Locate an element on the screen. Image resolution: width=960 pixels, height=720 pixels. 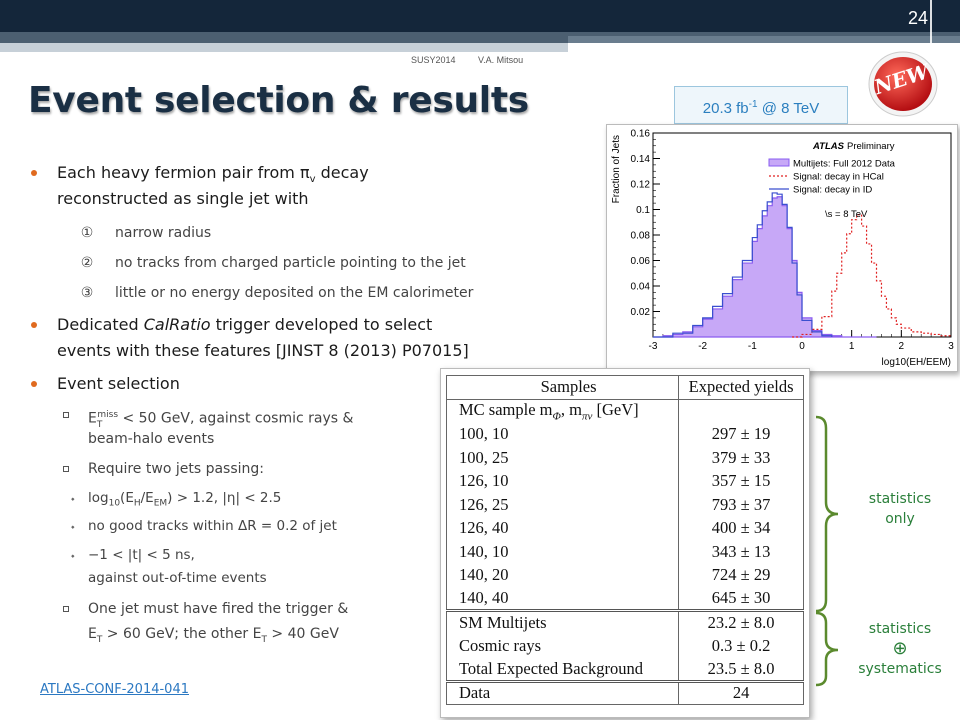
stat-only-label: statistics only is located at coordinates (900, 509).